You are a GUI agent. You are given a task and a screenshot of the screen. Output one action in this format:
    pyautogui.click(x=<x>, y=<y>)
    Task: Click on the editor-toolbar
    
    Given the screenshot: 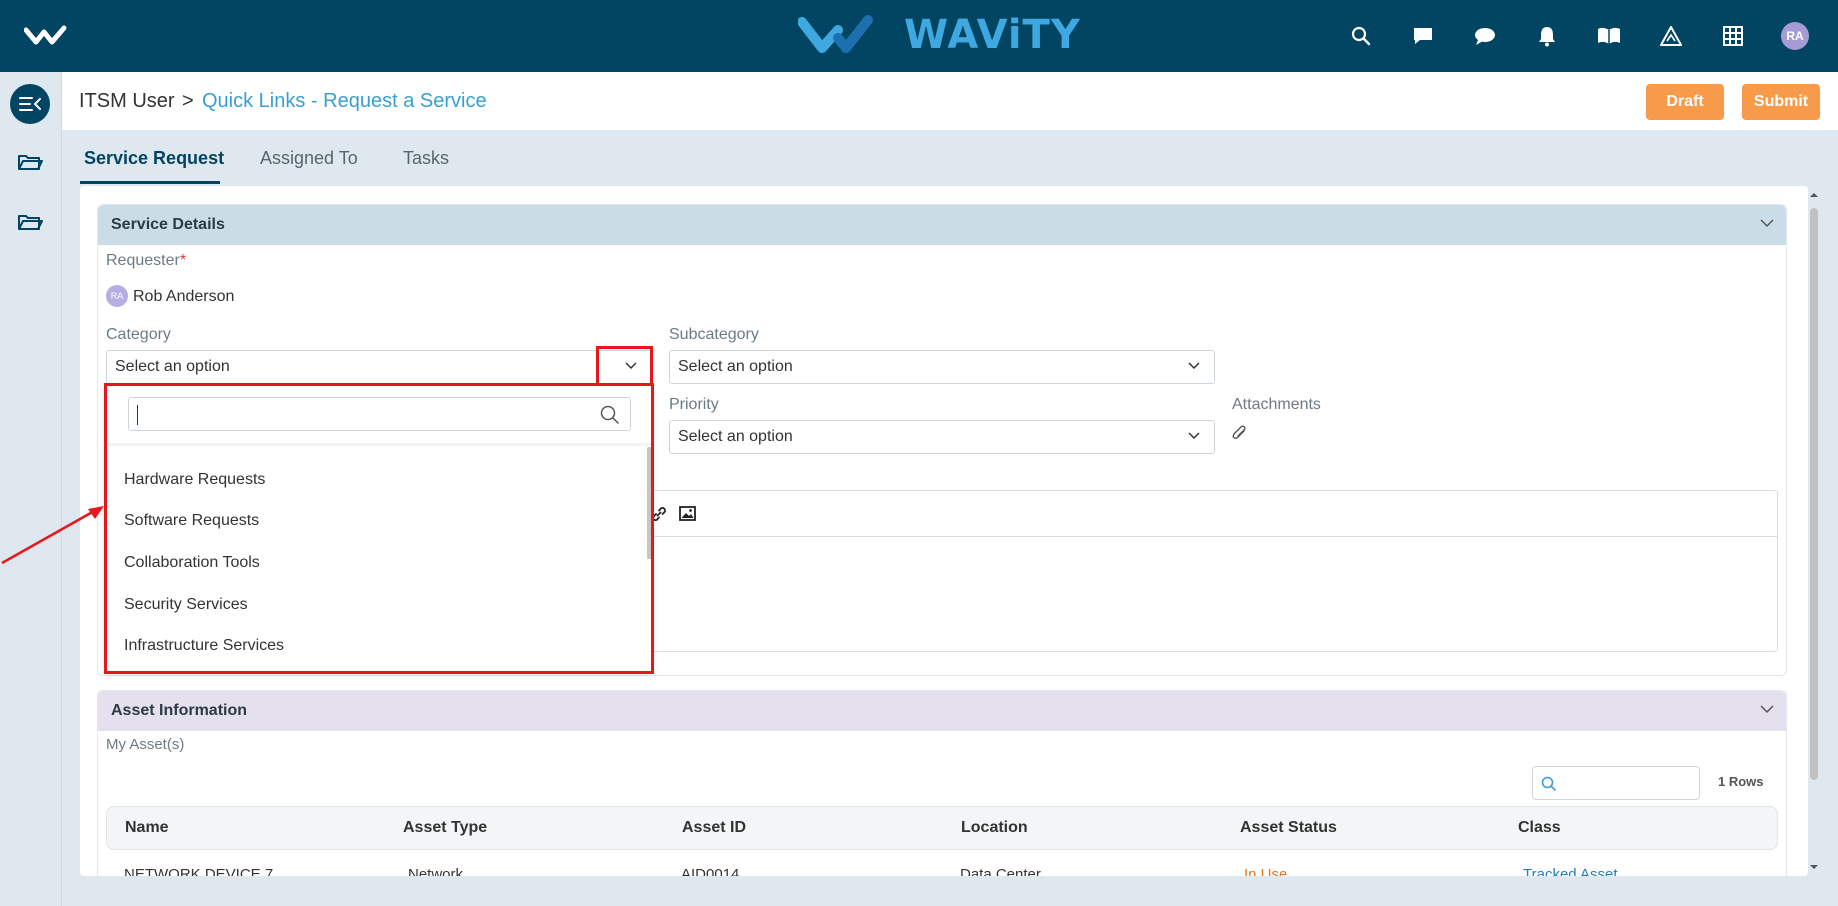 What is the action you would take?
    pyautogui.click(x=1214, y=514)
    